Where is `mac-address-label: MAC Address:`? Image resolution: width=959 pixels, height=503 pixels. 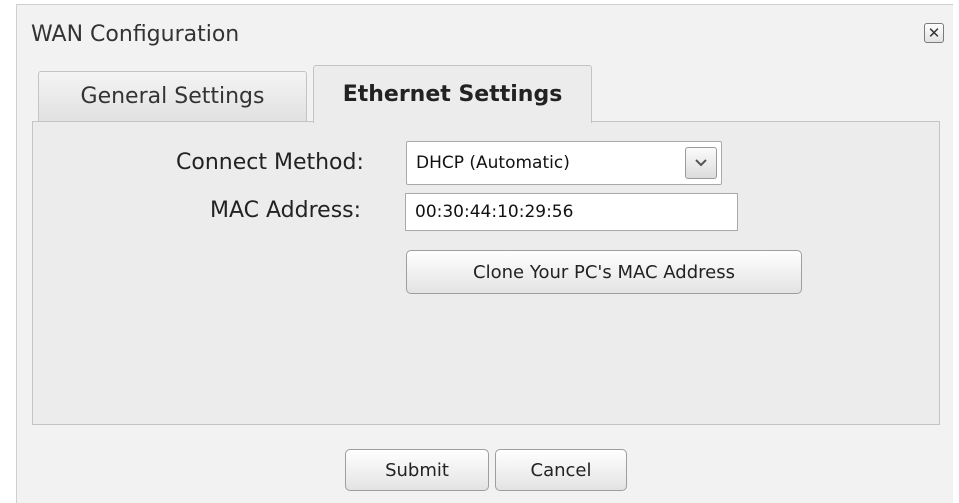 mac-address-label: MAC Address: is located at coordinates (286, 210).